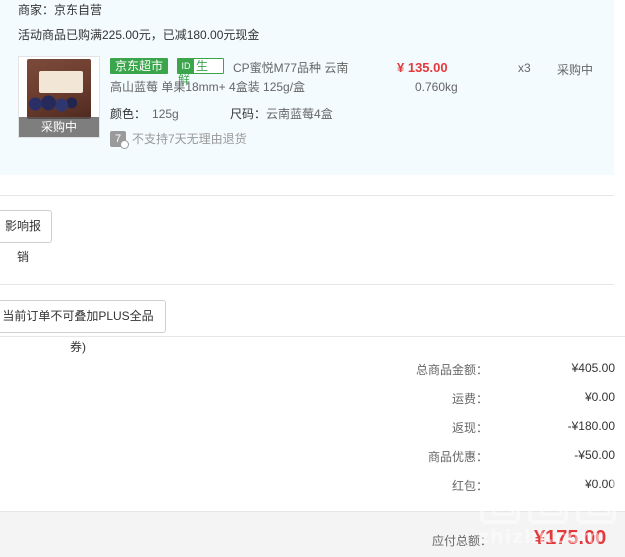 This screenshot has width=625, height=557. Describe the element at coordinates (524, 68) in the screenshot. I see `item-quantity: x3` at that location.